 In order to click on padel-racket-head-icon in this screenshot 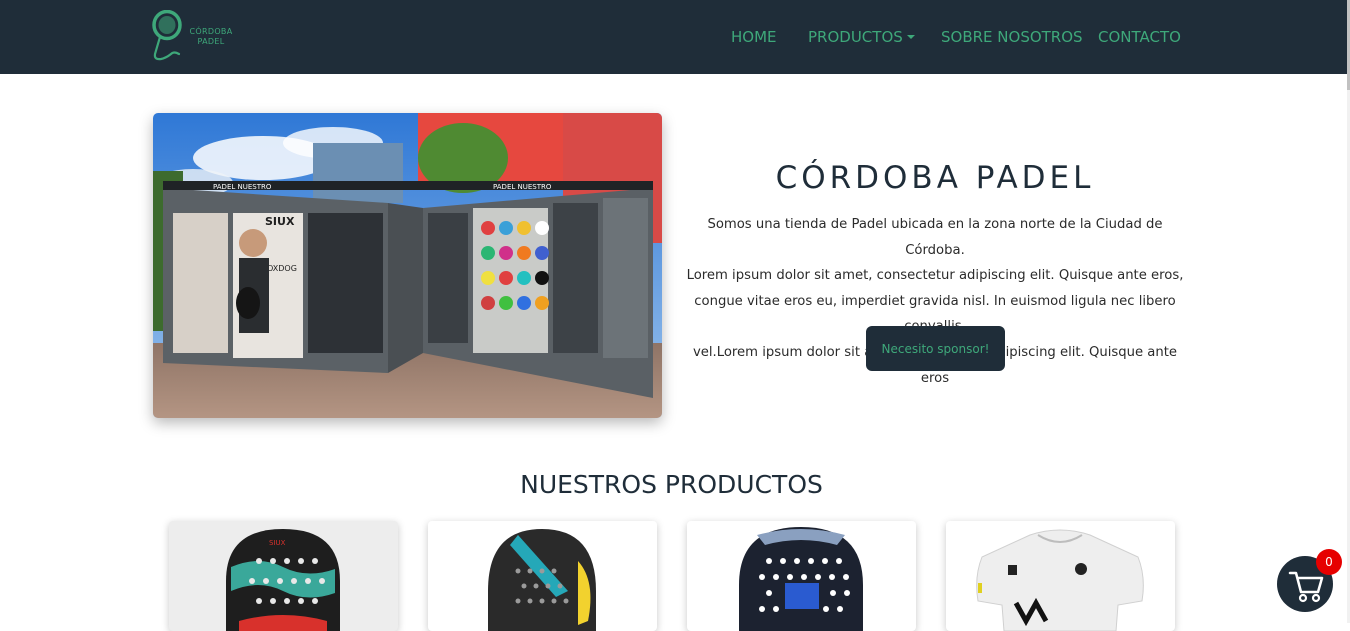, I will do `click(542, 580)`.